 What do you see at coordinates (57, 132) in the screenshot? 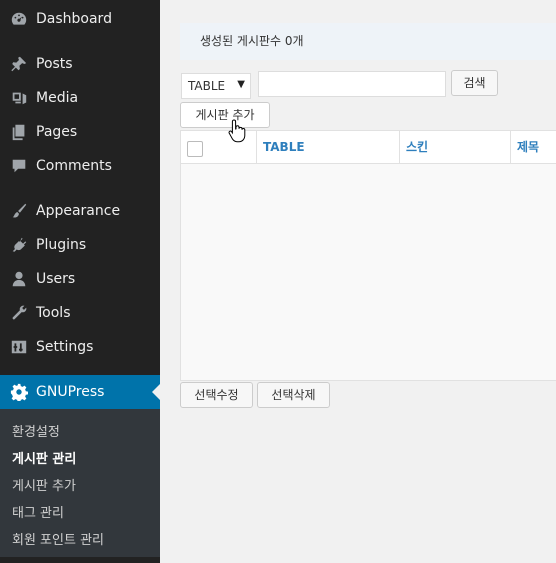
I see `menu-label: Pages` at bounding box center [57, 132].